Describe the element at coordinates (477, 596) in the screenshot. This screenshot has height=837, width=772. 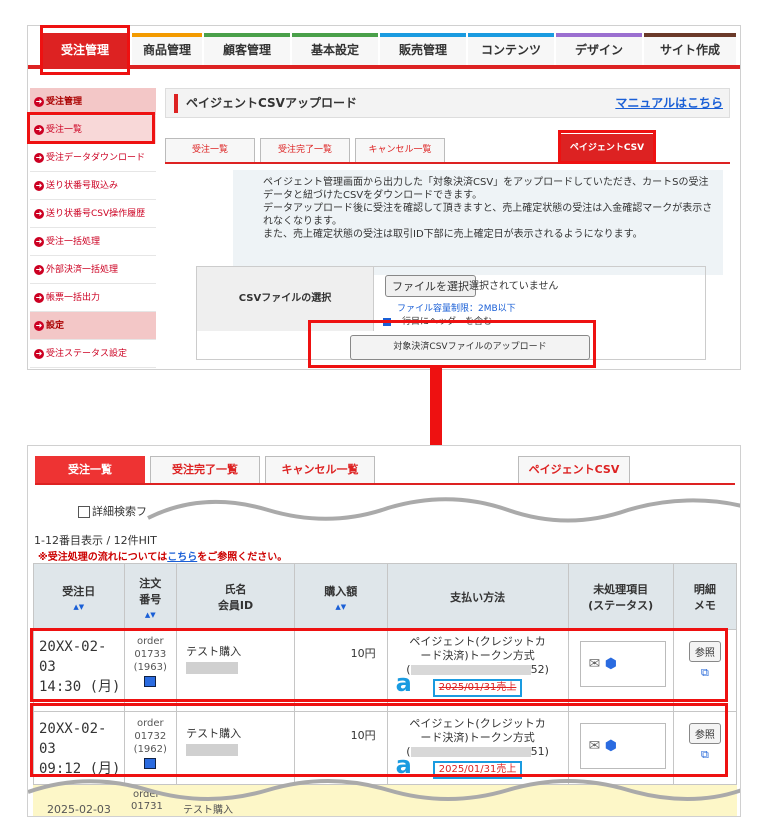
I see `col-payment: 支払い方法` at that location.